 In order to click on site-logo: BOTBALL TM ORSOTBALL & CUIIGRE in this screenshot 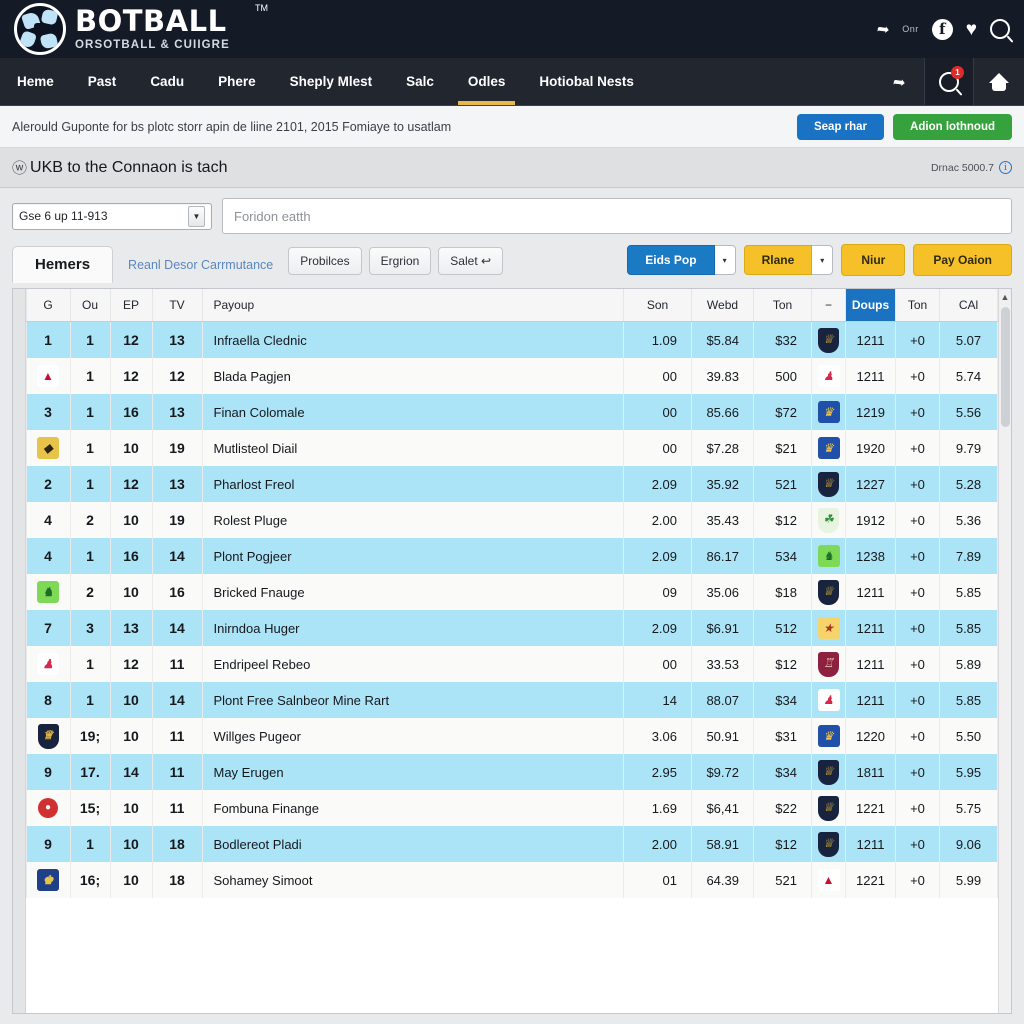, I will do `click(141, 28)`.